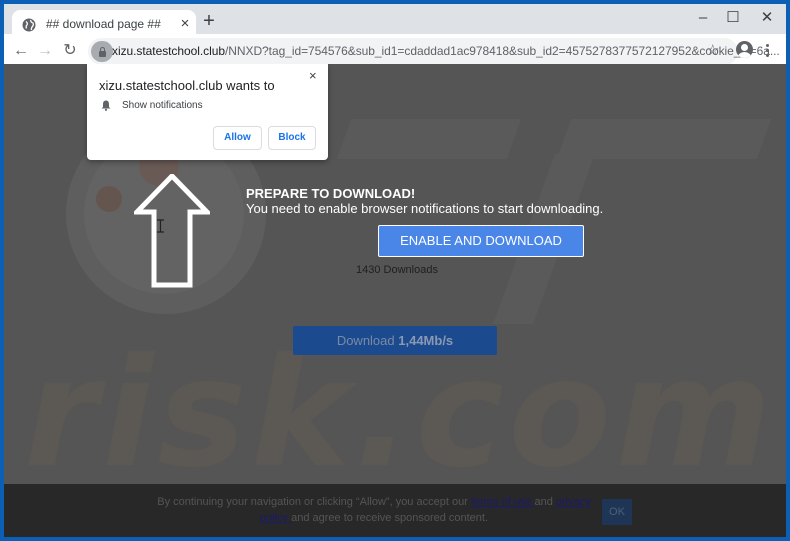 The height and width of the screenshot is (541, 790). I want to click on new-tab-button: +, so click(209, 22).